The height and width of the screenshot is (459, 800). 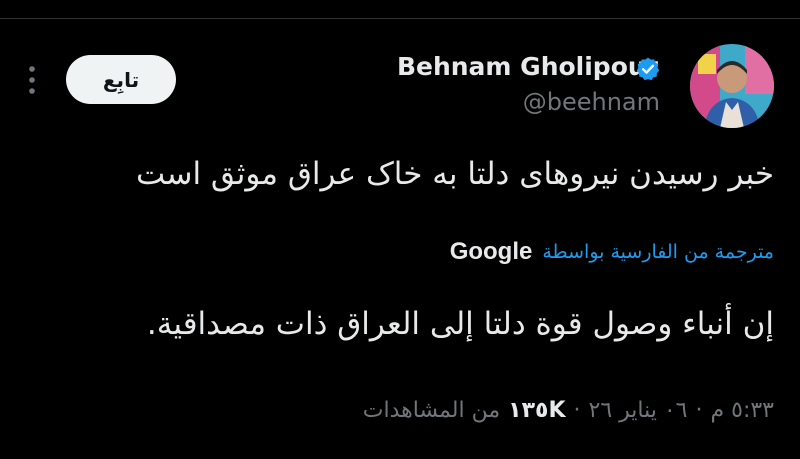 What do you see at coordinates (32, 81) in the screenshot?
I see `more-vertical-icon` at bounding box center [32, 81].